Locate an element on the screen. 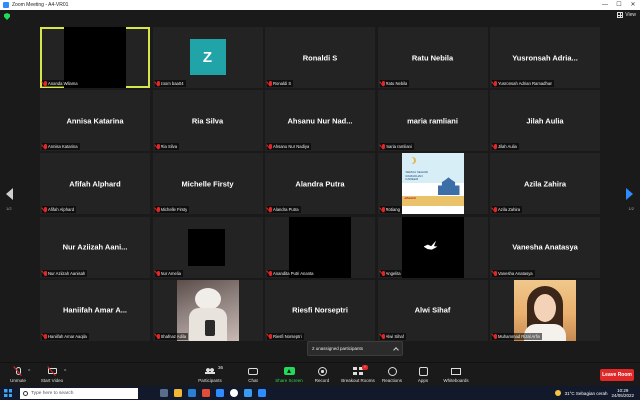 The height and width of the screenshot is (400, 640). participant-display-name: Ratu Nebila is located at coordinates (432, 57).